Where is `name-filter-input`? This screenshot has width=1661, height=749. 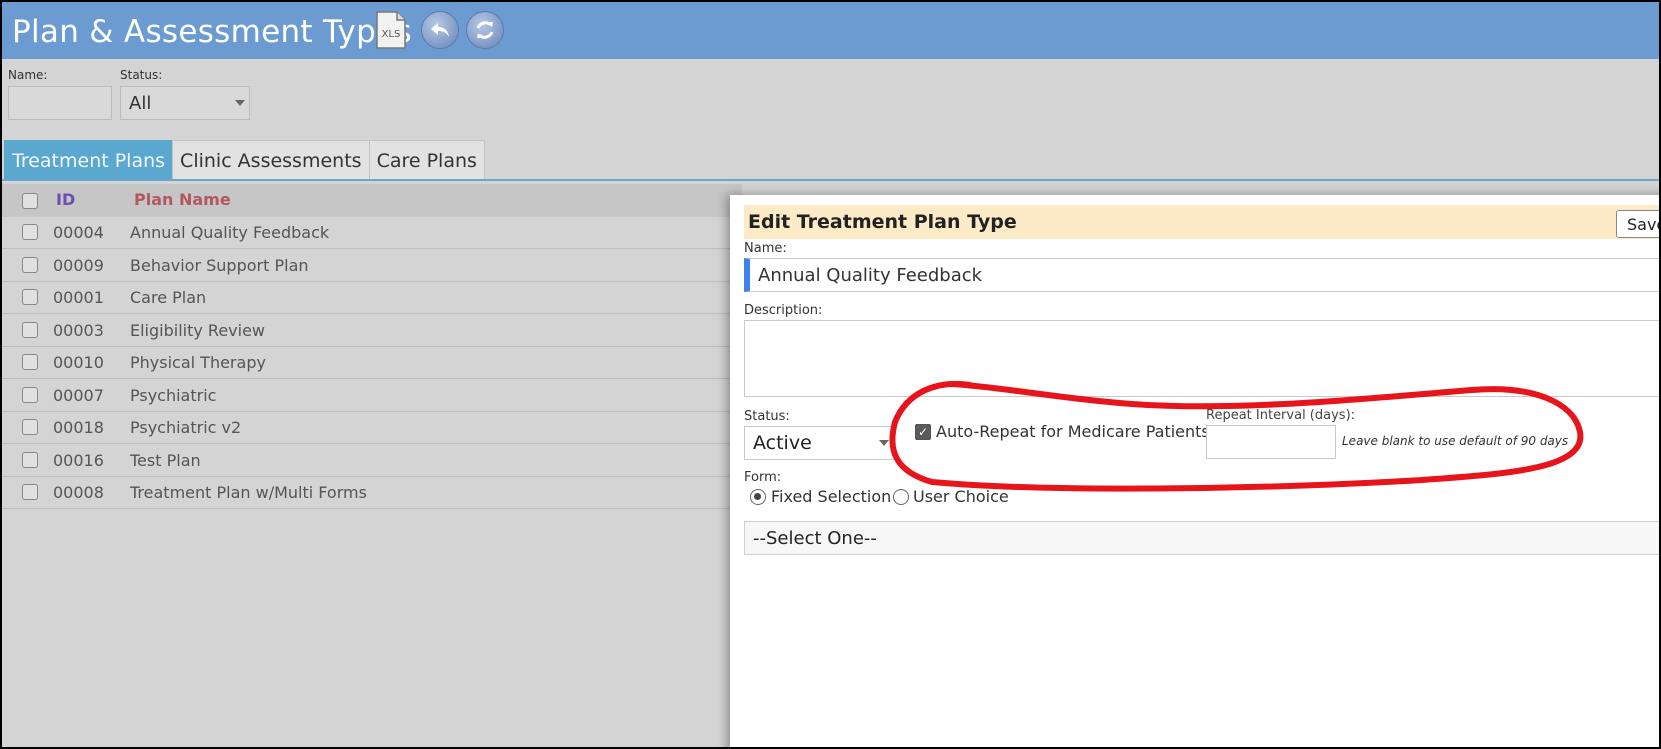
name-filter-input is located at coordinates (60, 103).